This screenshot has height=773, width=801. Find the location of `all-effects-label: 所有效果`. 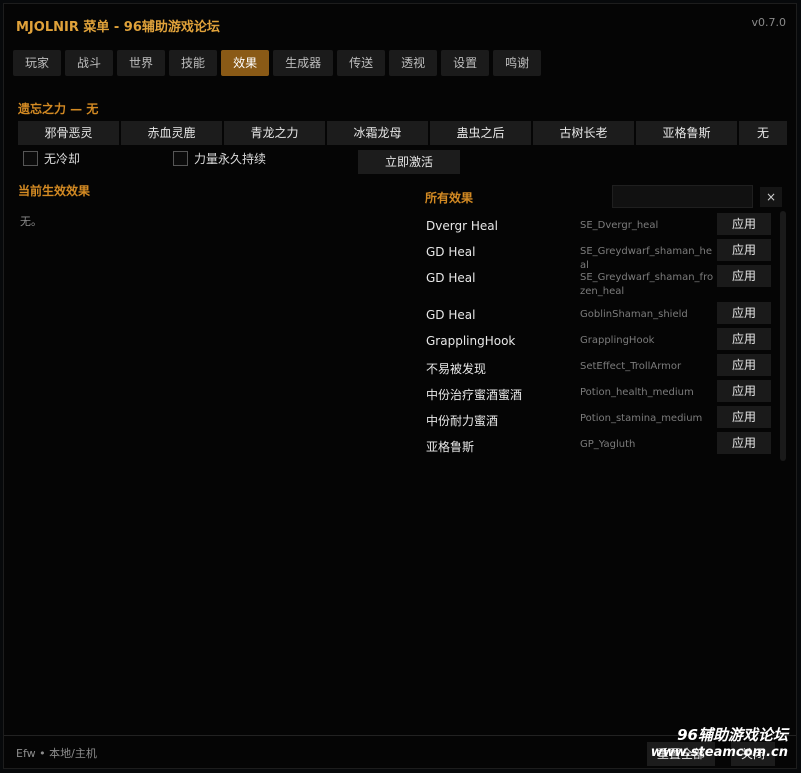

all-effects-label: 所有效果 is located at coordinates (449, 198).